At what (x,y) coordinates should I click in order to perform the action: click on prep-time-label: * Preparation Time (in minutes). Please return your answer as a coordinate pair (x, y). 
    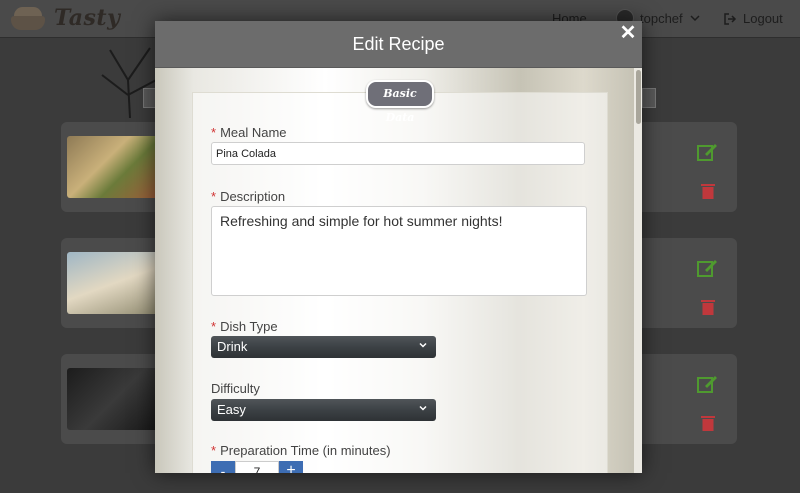
    Looking at the image, I should click on (301, 450).